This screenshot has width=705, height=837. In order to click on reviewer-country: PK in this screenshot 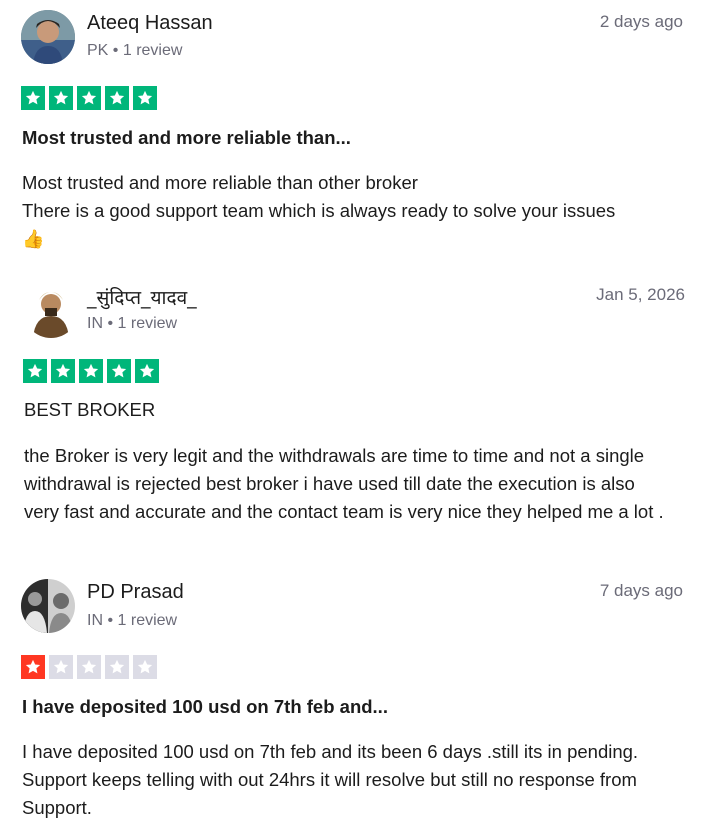, I will do `click(98, 50)`.